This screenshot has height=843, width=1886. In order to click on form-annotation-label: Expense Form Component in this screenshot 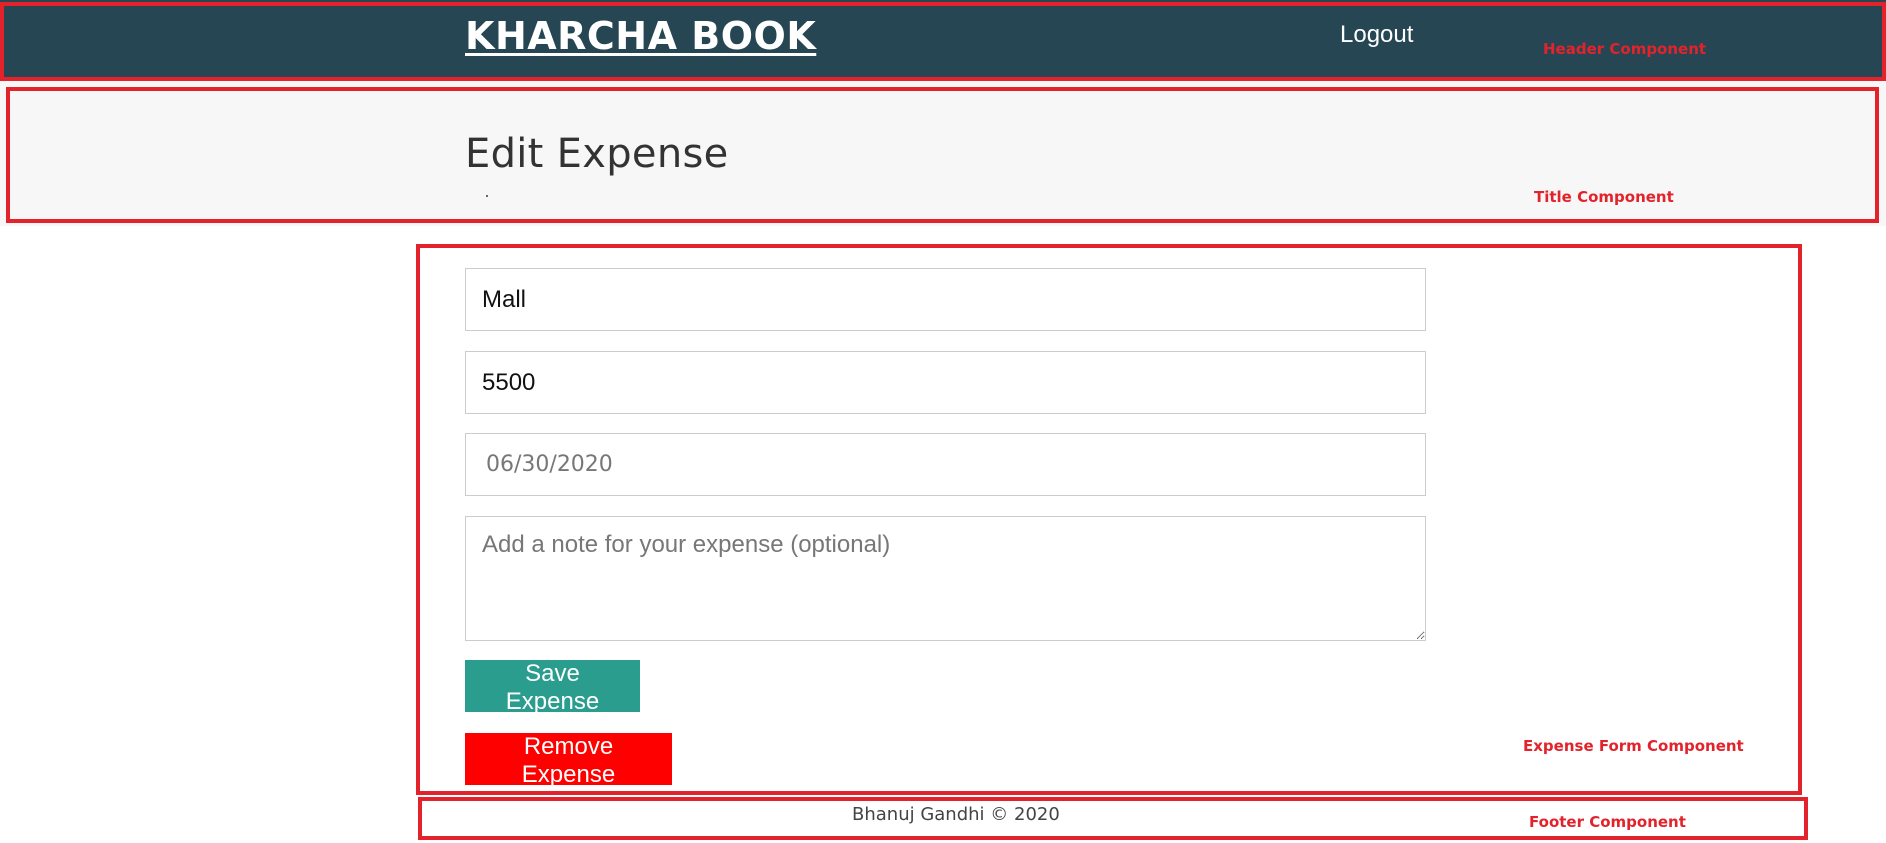, I will do `click(1633, 746)`.